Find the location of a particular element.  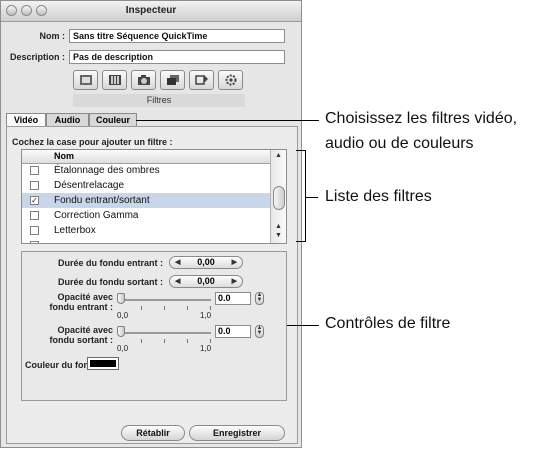

fade-color-fill is located at coordinates (103, 363).